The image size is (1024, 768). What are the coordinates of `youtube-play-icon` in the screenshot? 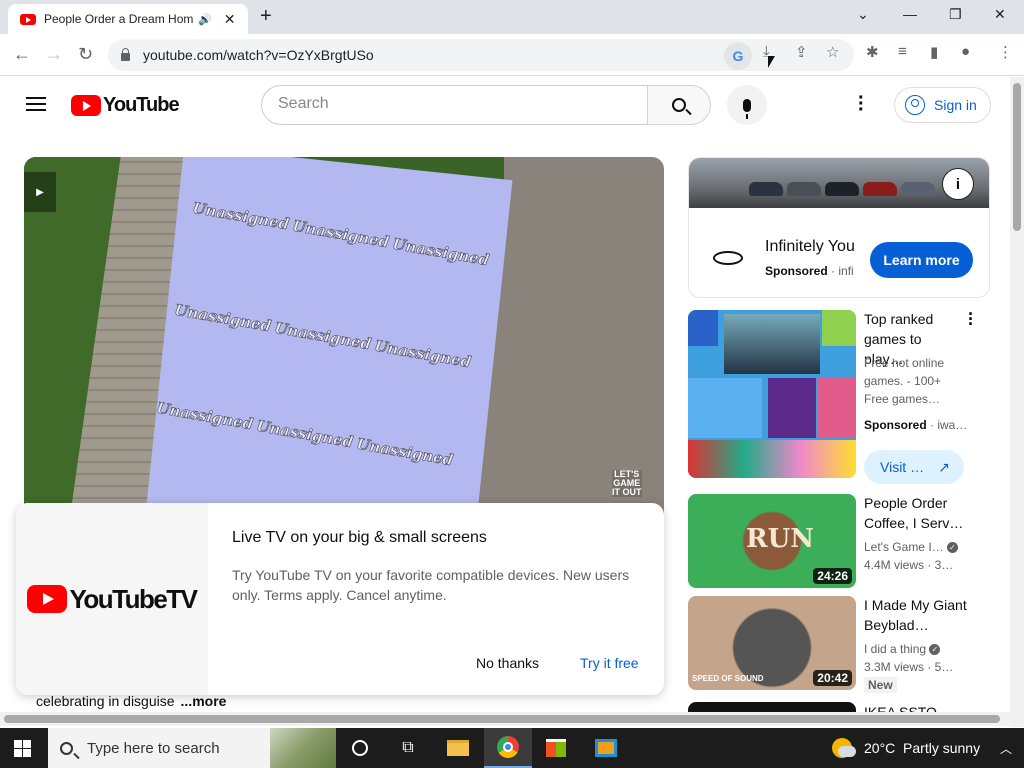 It's located at (86, 105).